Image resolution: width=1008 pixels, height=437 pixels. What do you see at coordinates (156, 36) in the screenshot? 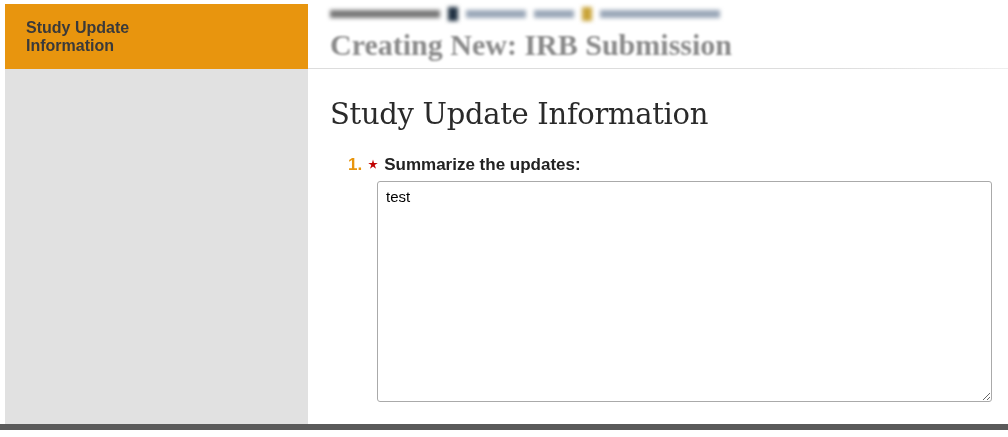
I see `sidebar-item: Study Update Information` at bounding box center [156, 36].